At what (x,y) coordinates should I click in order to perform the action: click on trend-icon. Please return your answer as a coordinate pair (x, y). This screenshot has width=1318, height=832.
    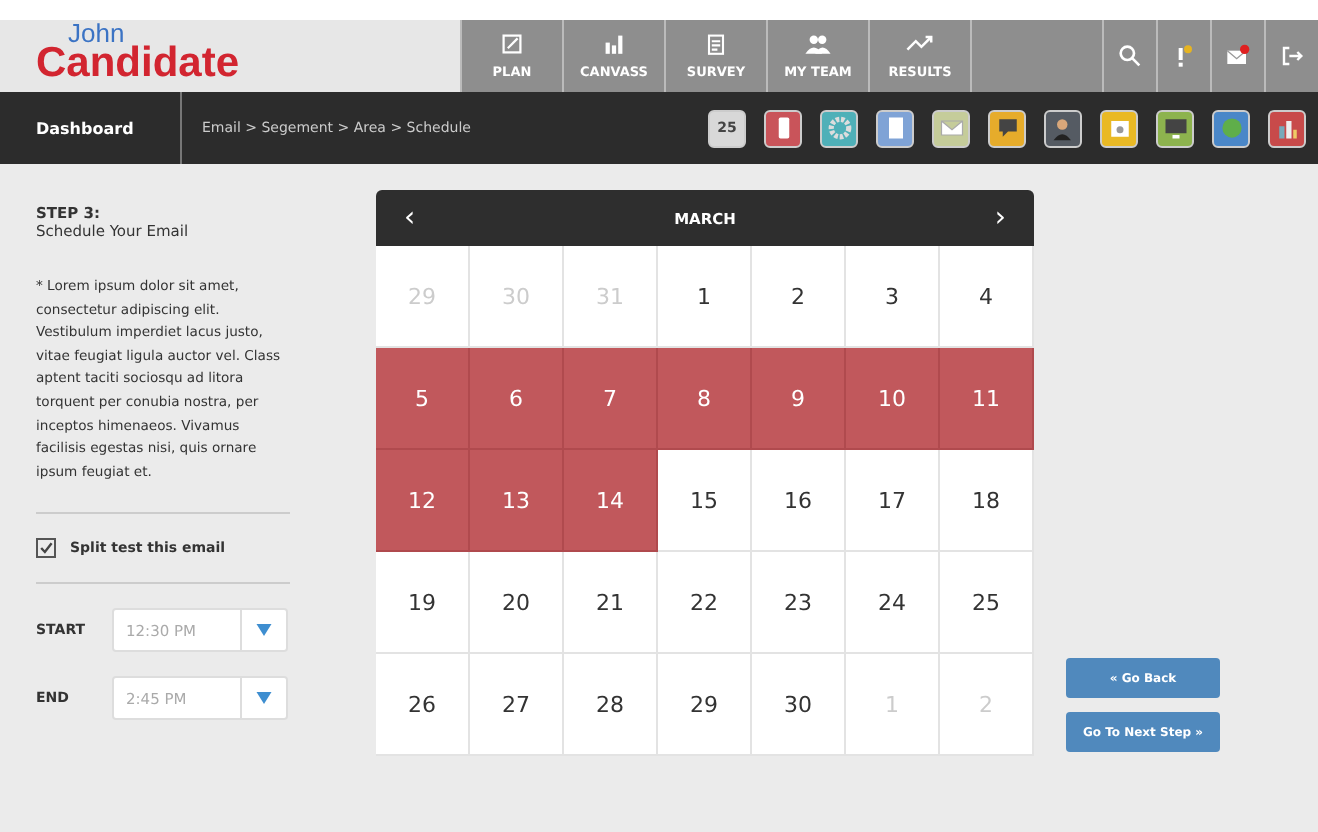
    Looking at the image, I should click on (920, 44).